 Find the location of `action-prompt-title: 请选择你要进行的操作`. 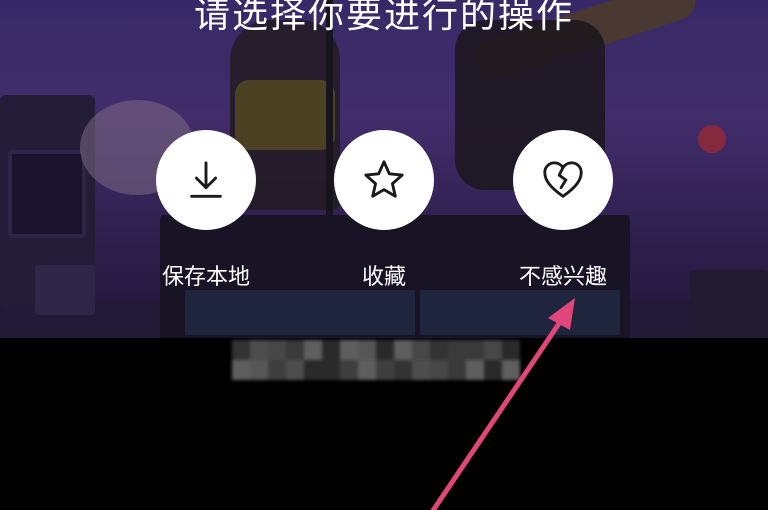

action-prompt-title: 请选择你要进行的操作 is located at coordinates (383, 18).